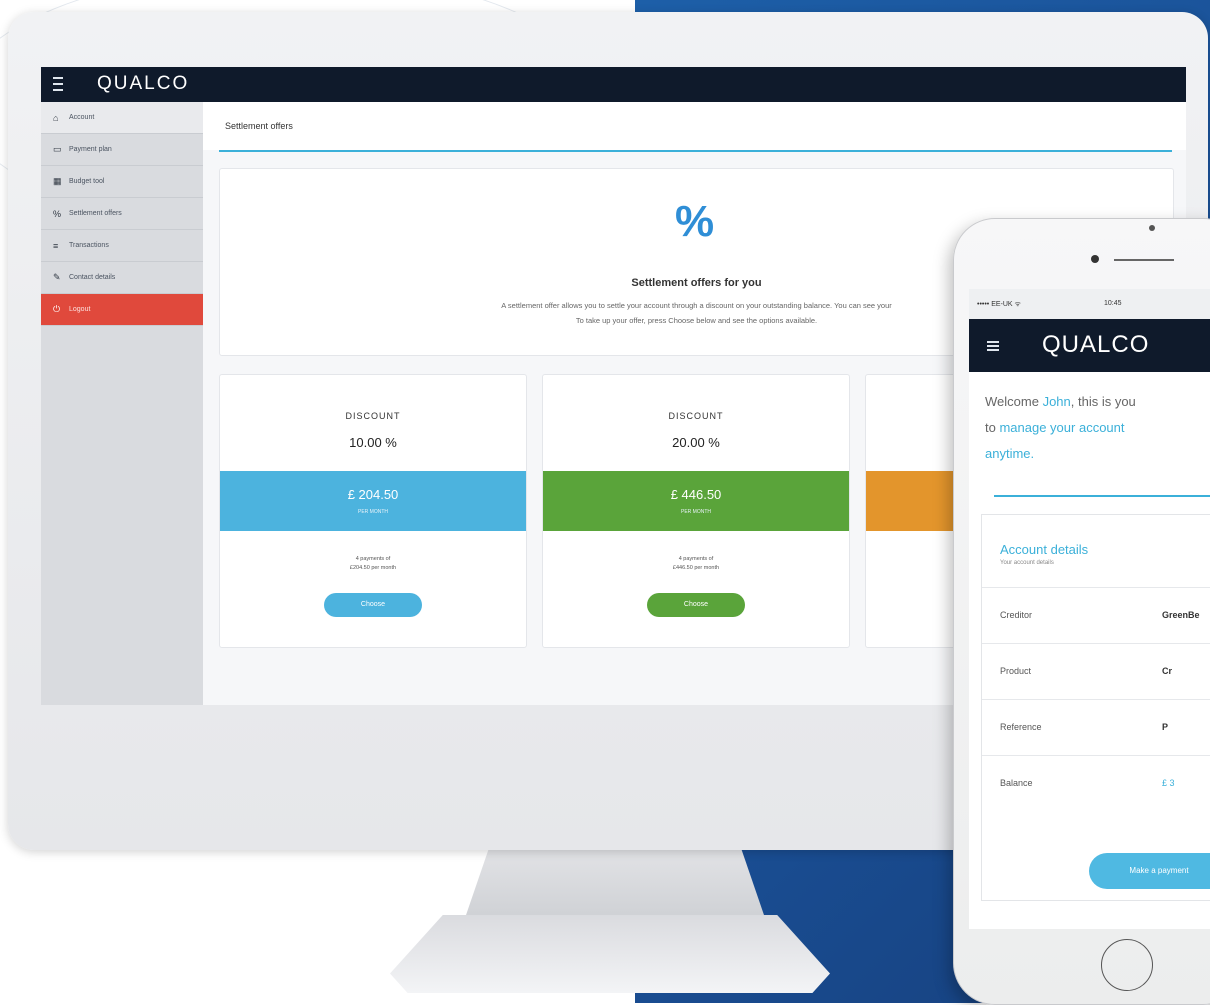  What do you see at coordinates (1096, 671) in the screenshot?
I see `detail-row: Product Cr` at bounding box center [1096, 671].